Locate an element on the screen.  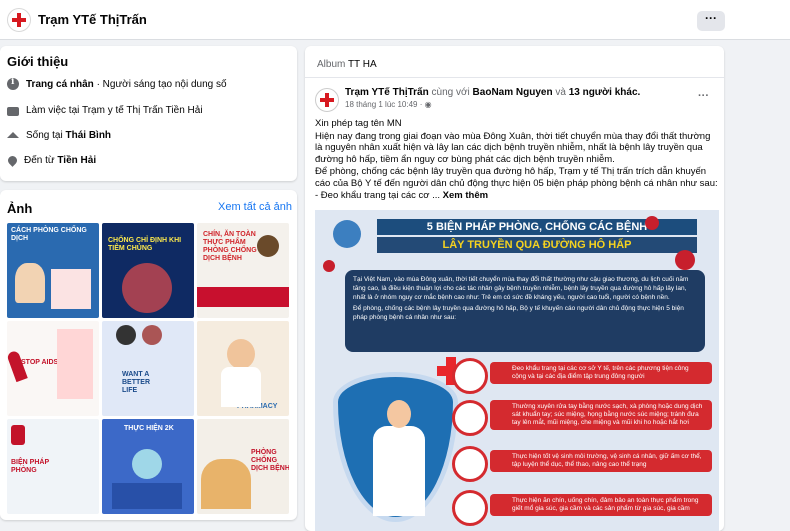
album-prefix: Album is located at coordinates (332, 64).